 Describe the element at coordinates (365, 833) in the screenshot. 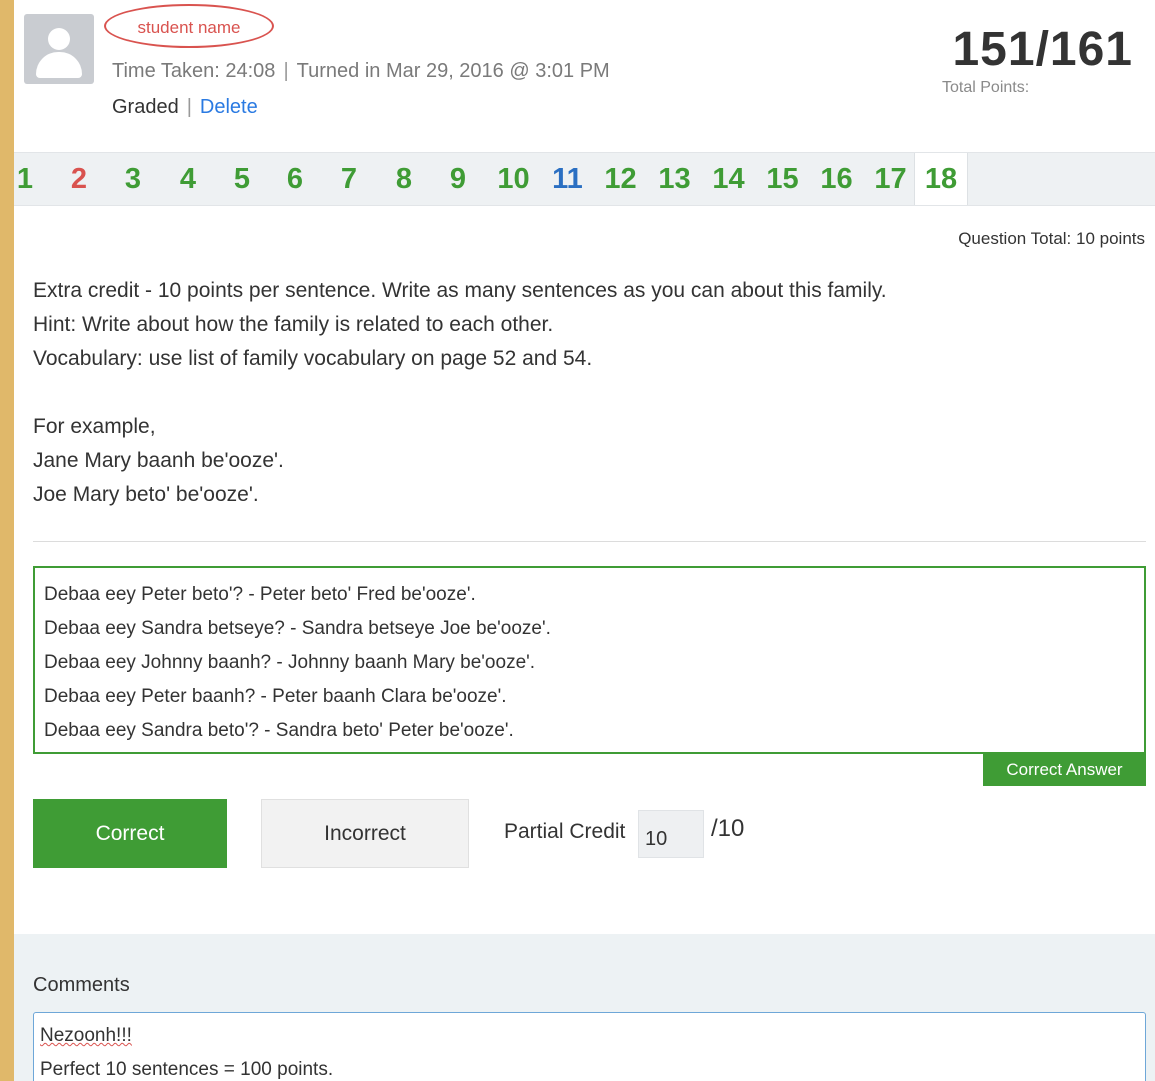

I see `incorrect-button: Incorrect` at that location.